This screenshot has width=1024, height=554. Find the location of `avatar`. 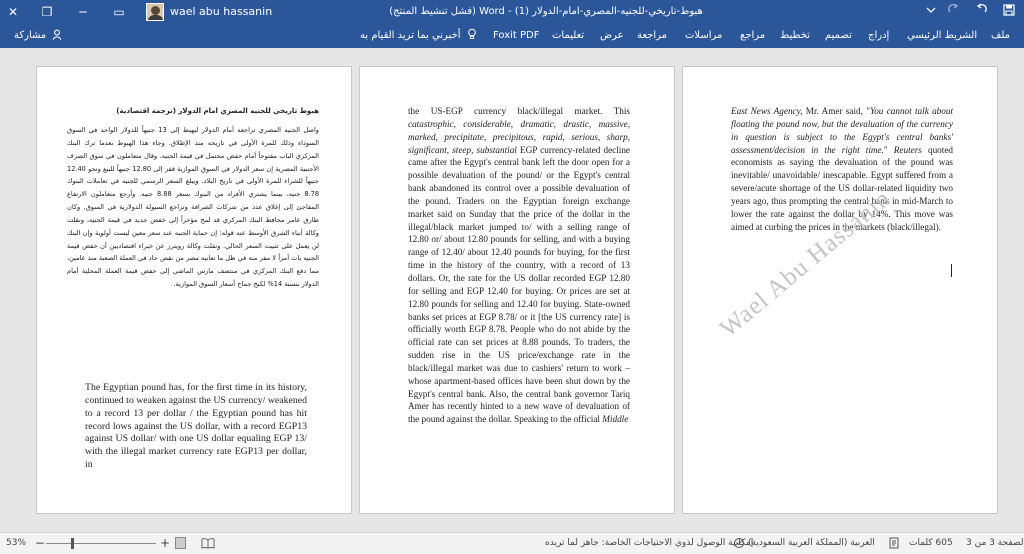

avatar is located at coordinates (155, 12).